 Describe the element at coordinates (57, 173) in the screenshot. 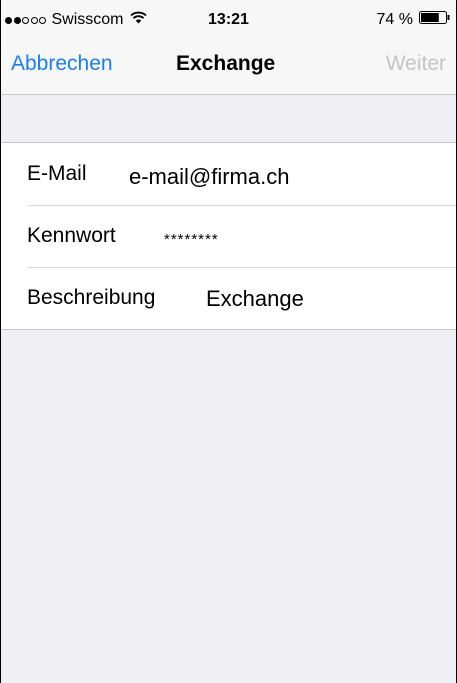

I see `email-label: E-Mail` at that location.